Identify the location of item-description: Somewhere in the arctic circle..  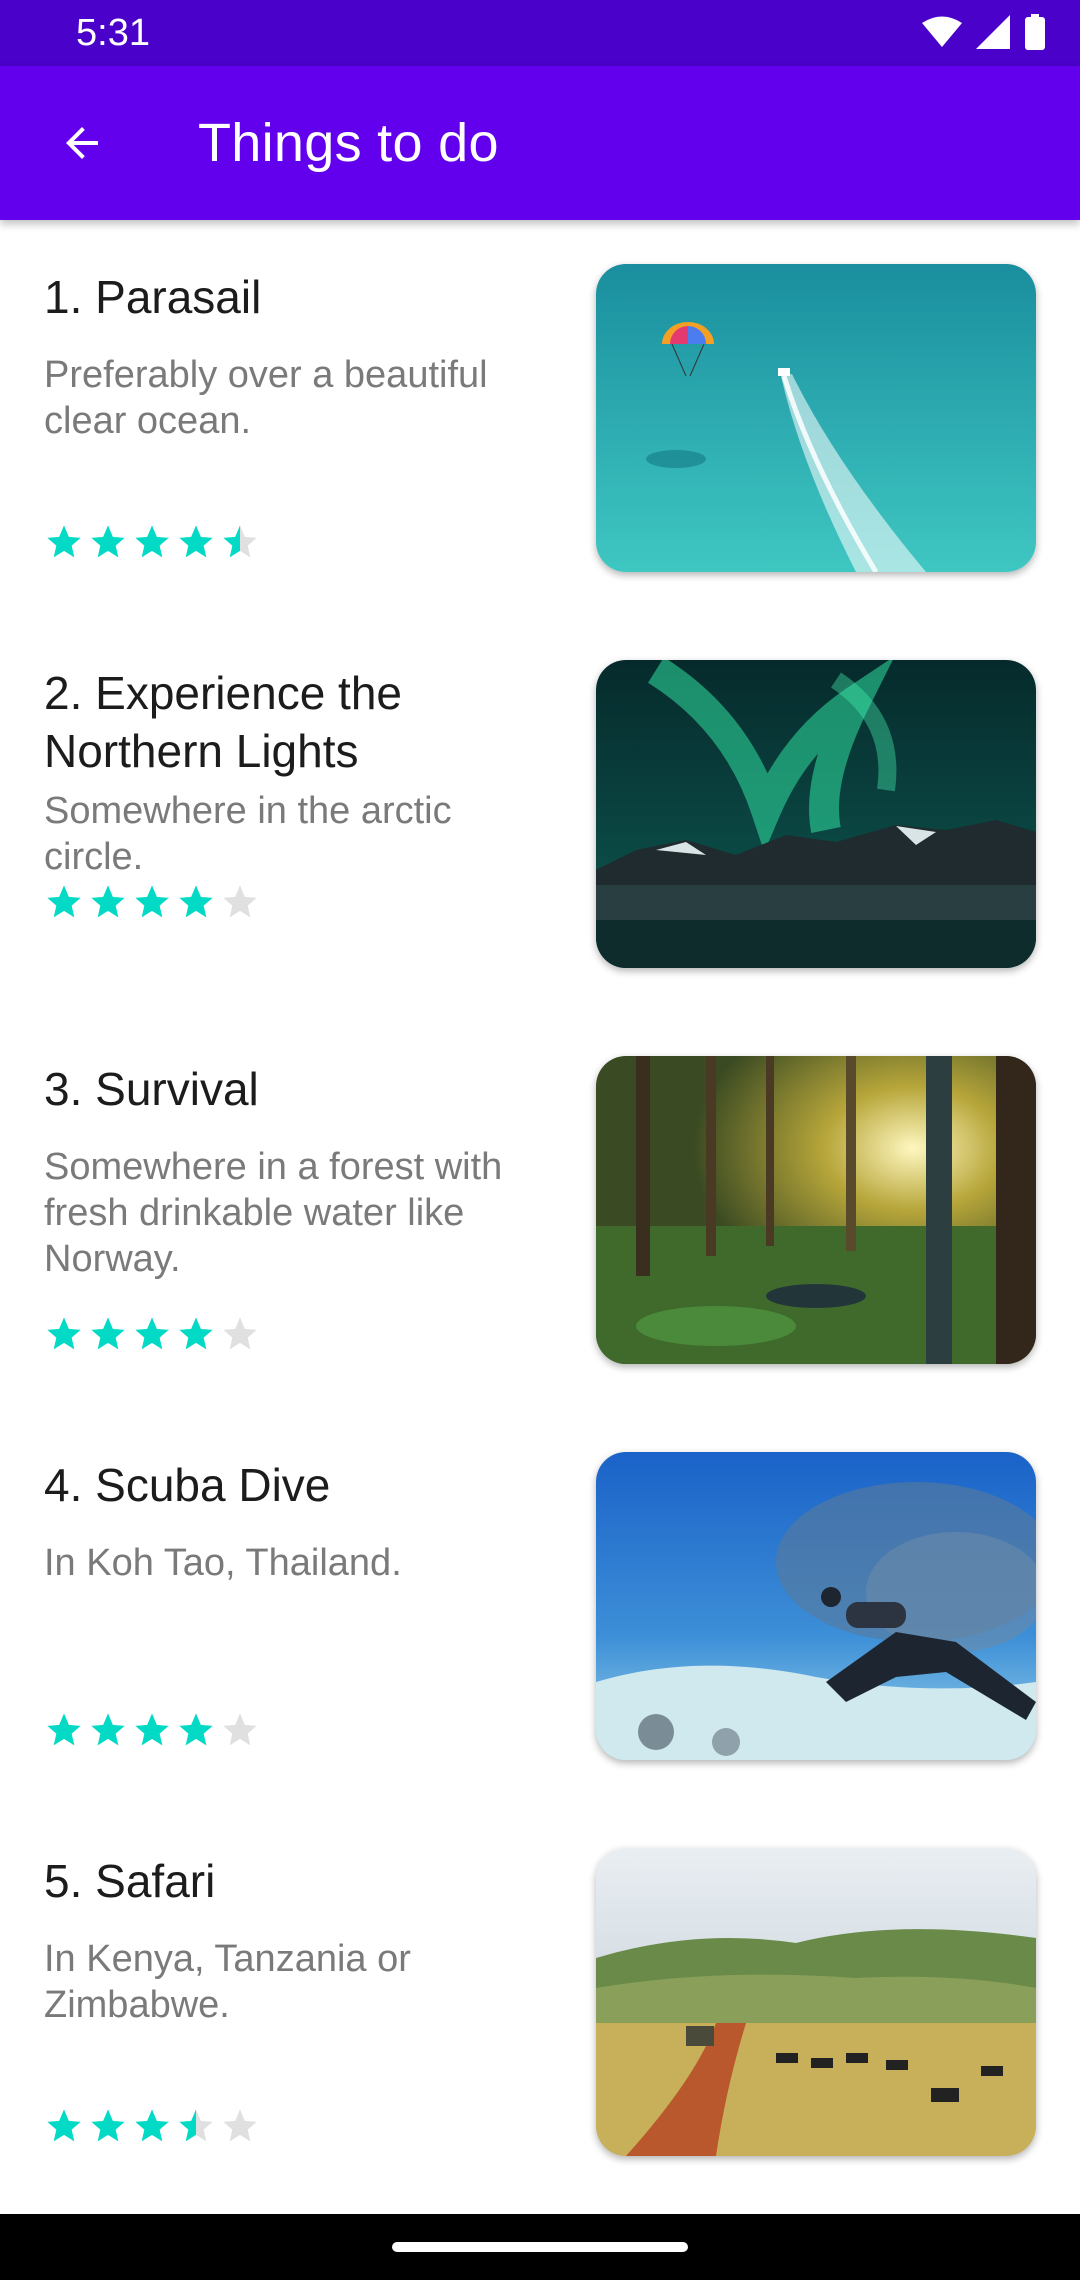
(248, 834).